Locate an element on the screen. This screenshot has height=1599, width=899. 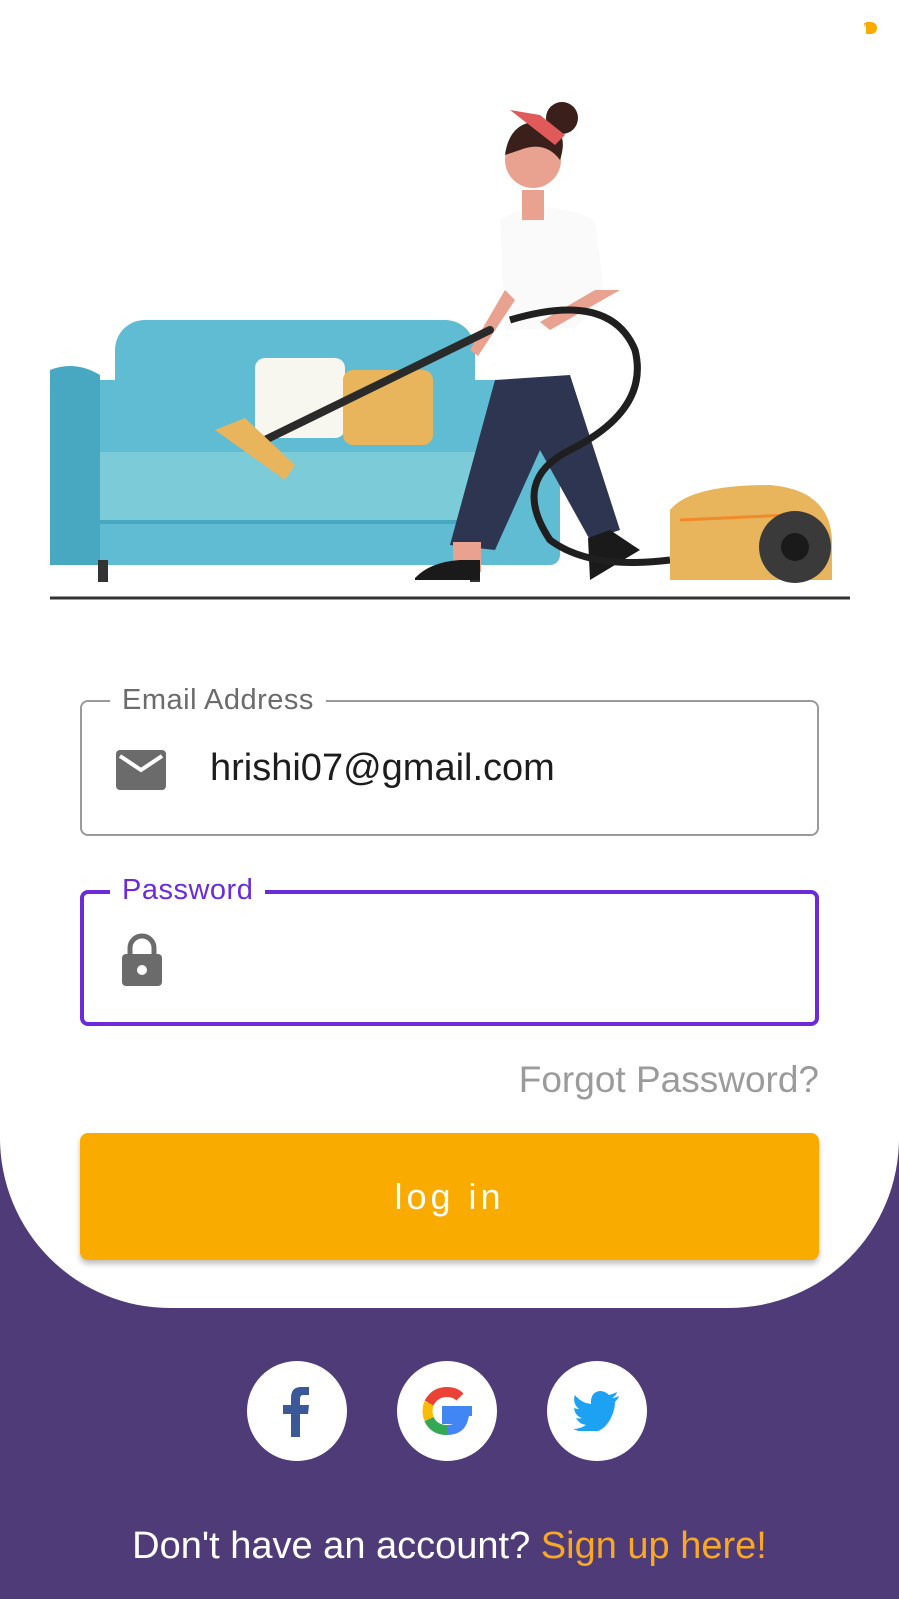
twitter-login-button is located at coordinates (597, 1411).